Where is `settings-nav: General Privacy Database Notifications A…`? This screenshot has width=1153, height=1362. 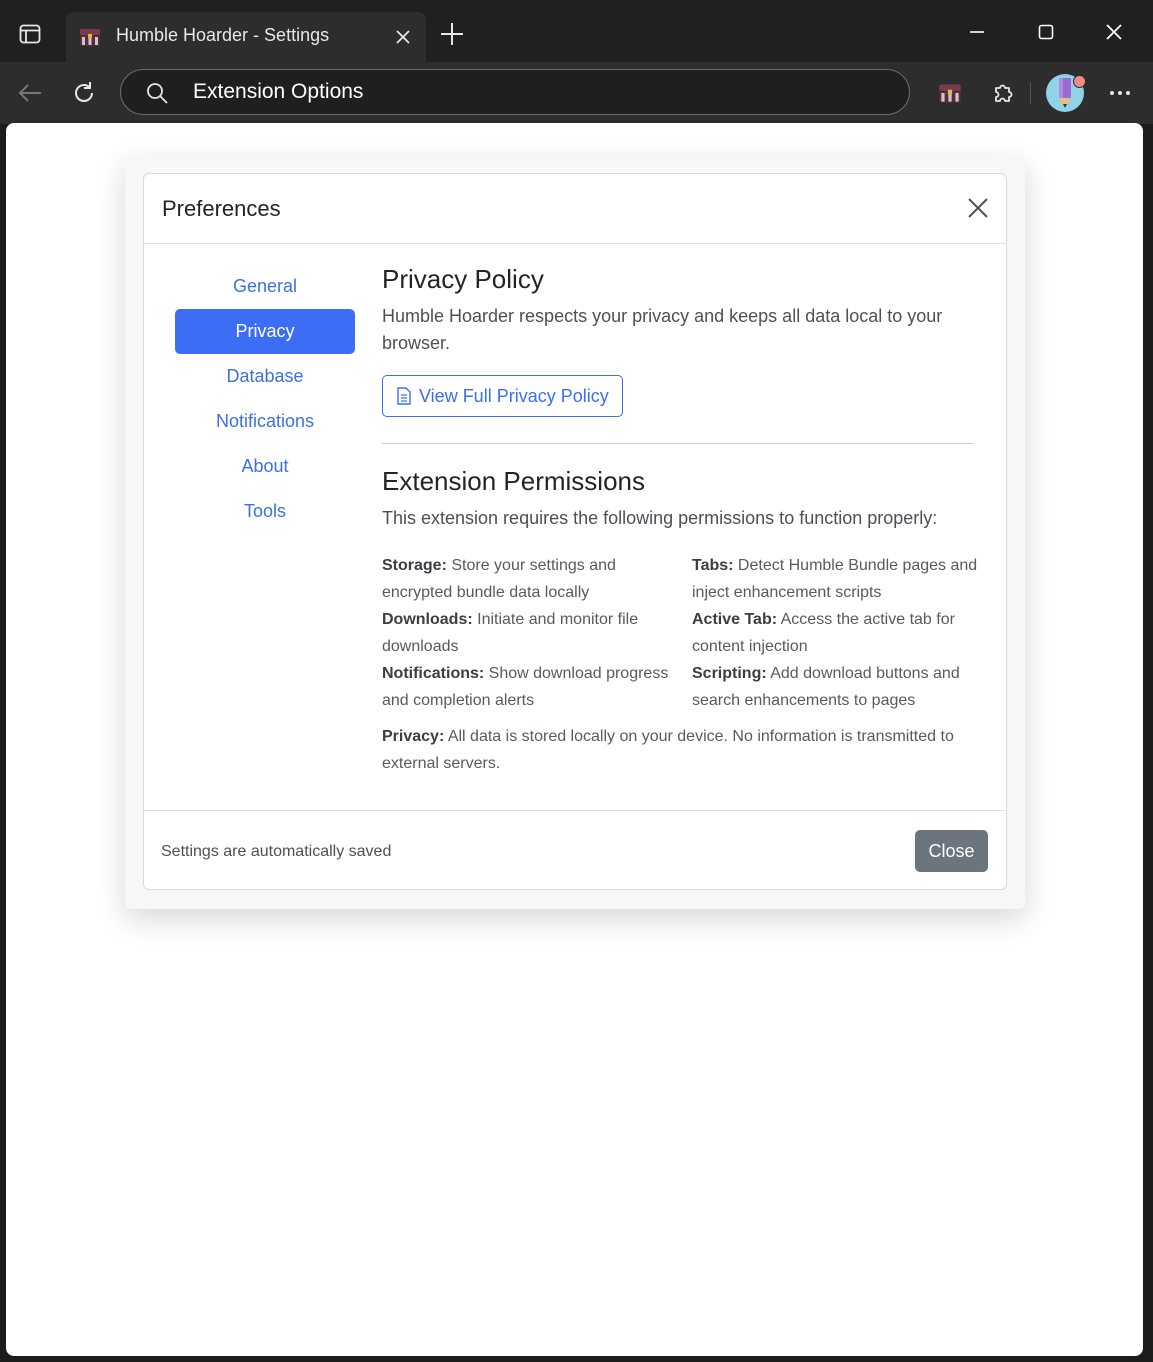 settings-nav: General Privacy Database Notifications A… is located at coordinates (265, 399).